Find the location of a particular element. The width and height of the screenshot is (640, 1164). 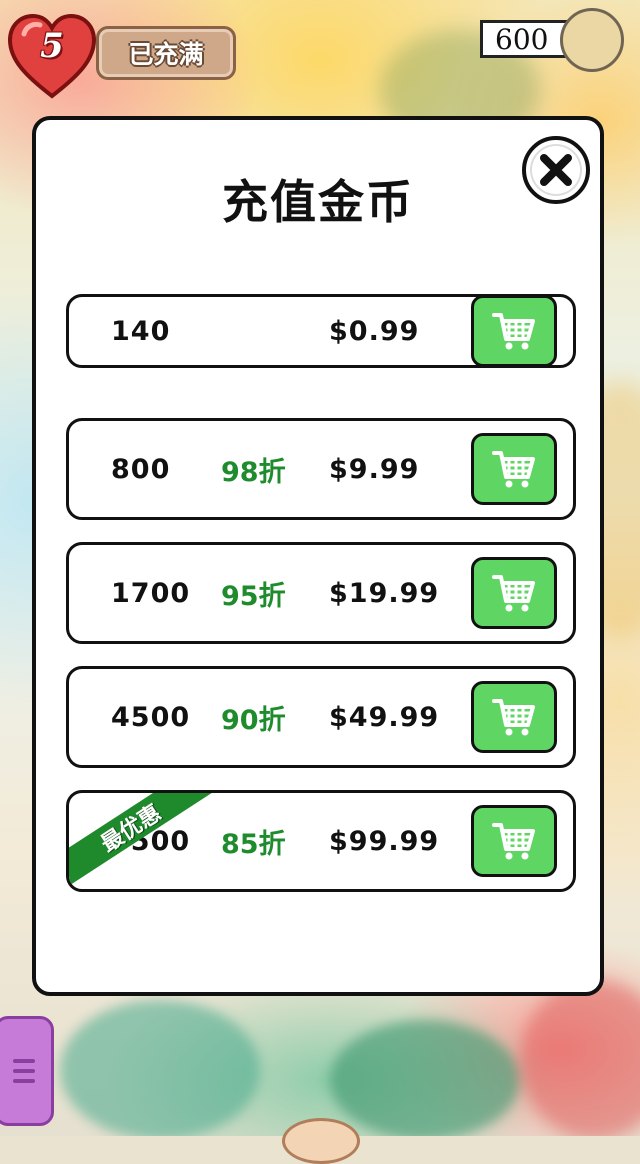

lives-count: 5 is located at coordinates (52, 46).